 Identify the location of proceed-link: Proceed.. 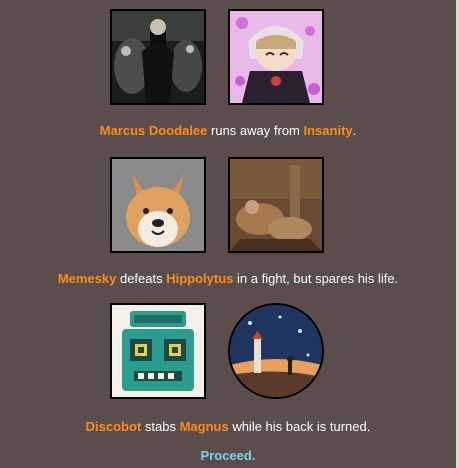
(228, 455).